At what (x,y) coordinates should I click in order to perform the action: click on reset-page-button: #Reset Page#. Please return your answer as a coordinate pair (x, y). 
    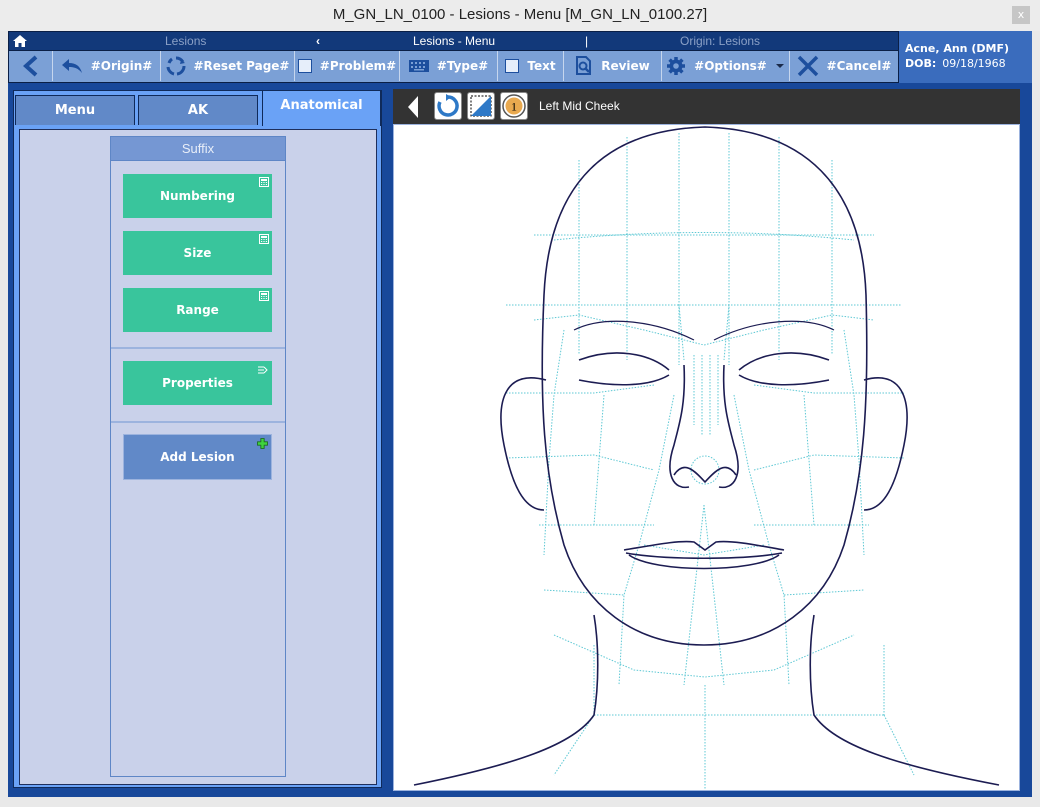
    Looking at the image, I should click on (228, 66).